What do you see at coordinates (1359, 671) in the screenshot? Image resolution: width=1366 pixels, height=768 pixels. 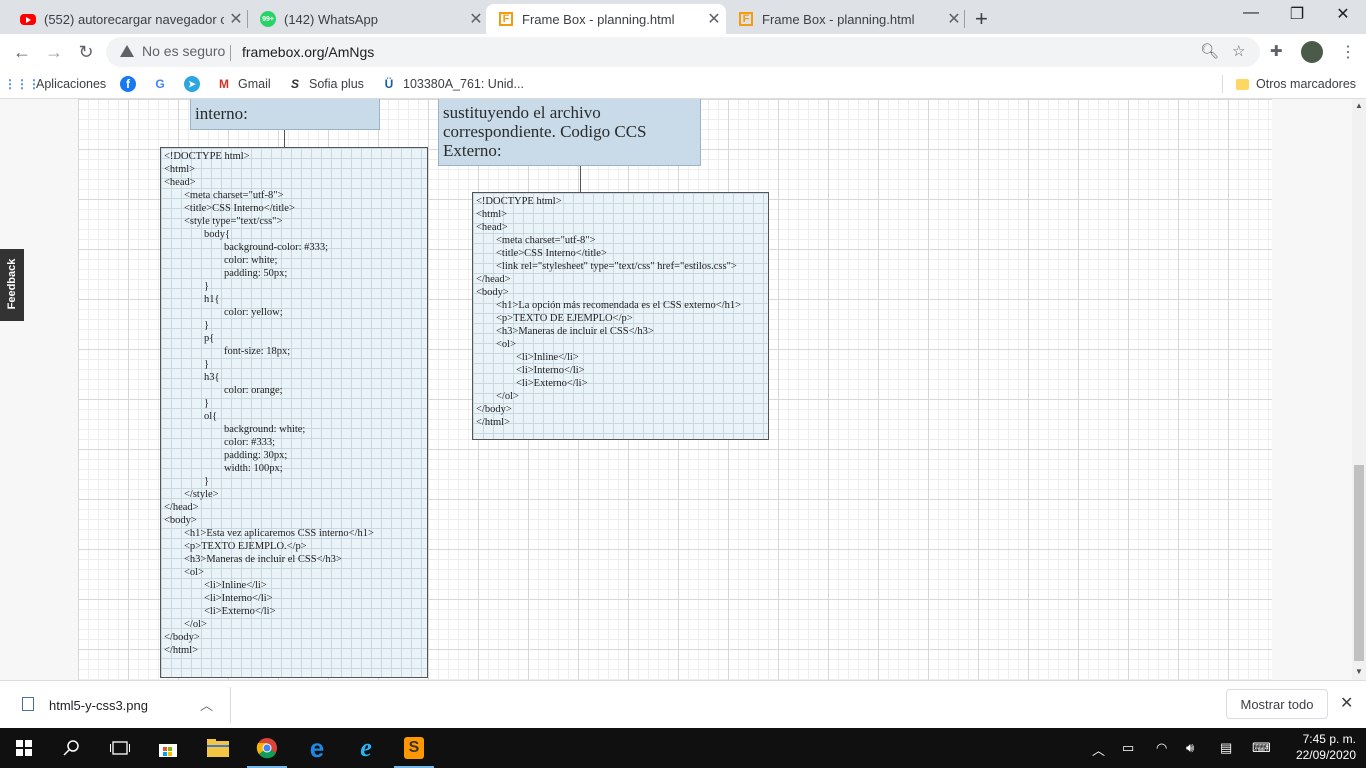 I see `scroll-down-arrow: ▼` at bounding box center [1359, 671].